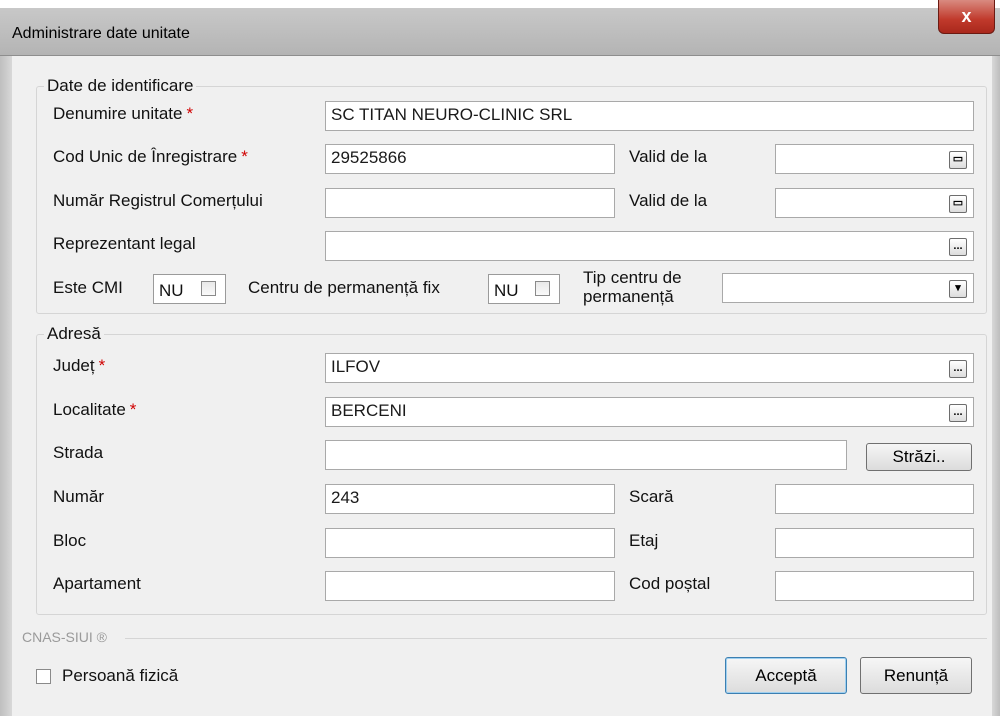 Image resolution: width=1000 pixels, height=716 pixels. What do you see at coordinates (208, 288) in the screenshot?
I see `cmi-checkbox` at bounding box center [208, 288].